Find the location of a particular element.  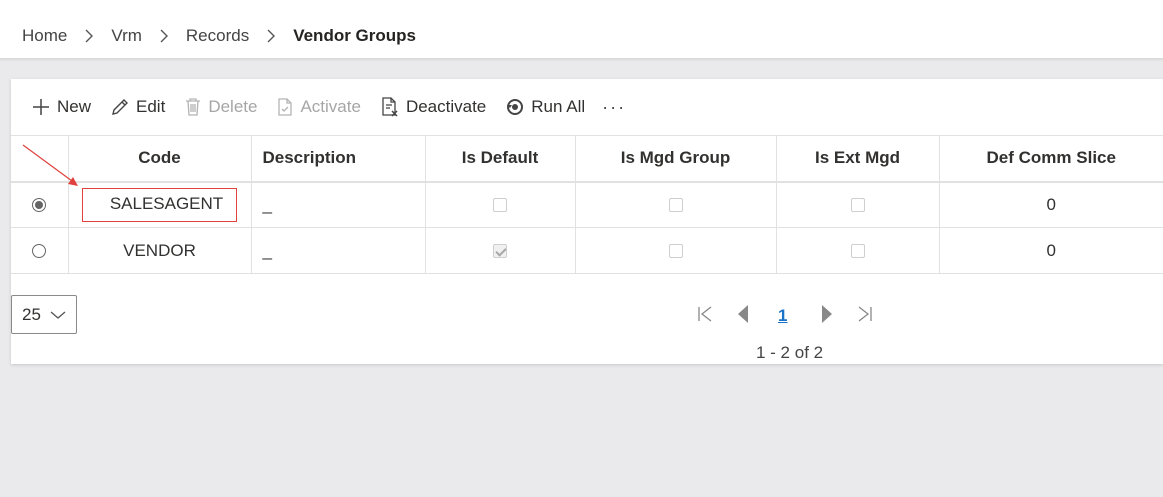

table-row: VENDOR _ 0 is located at coordinates (587, 250).